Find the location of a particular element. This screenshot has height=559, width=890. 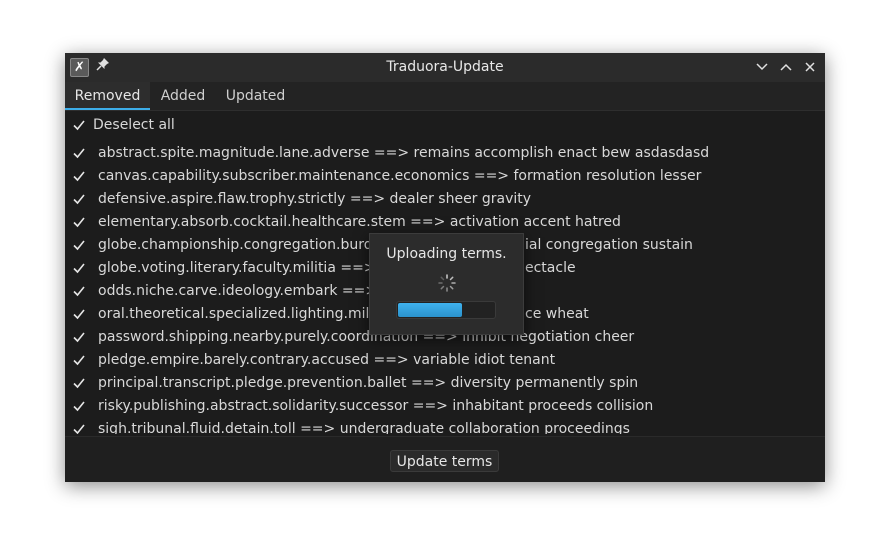

term-checkbox-row: odds.niche.carve.ideology.embark ==> b is located at coordinates (230, 291).